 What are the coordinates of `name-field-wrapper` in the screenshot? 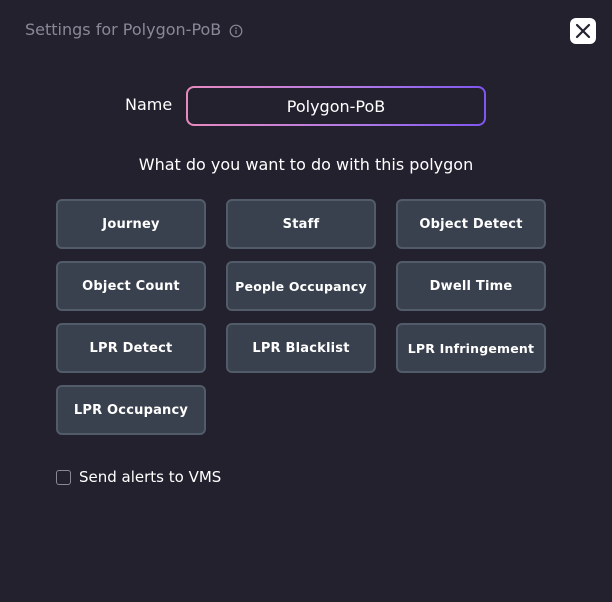 It's located at (336, 106).